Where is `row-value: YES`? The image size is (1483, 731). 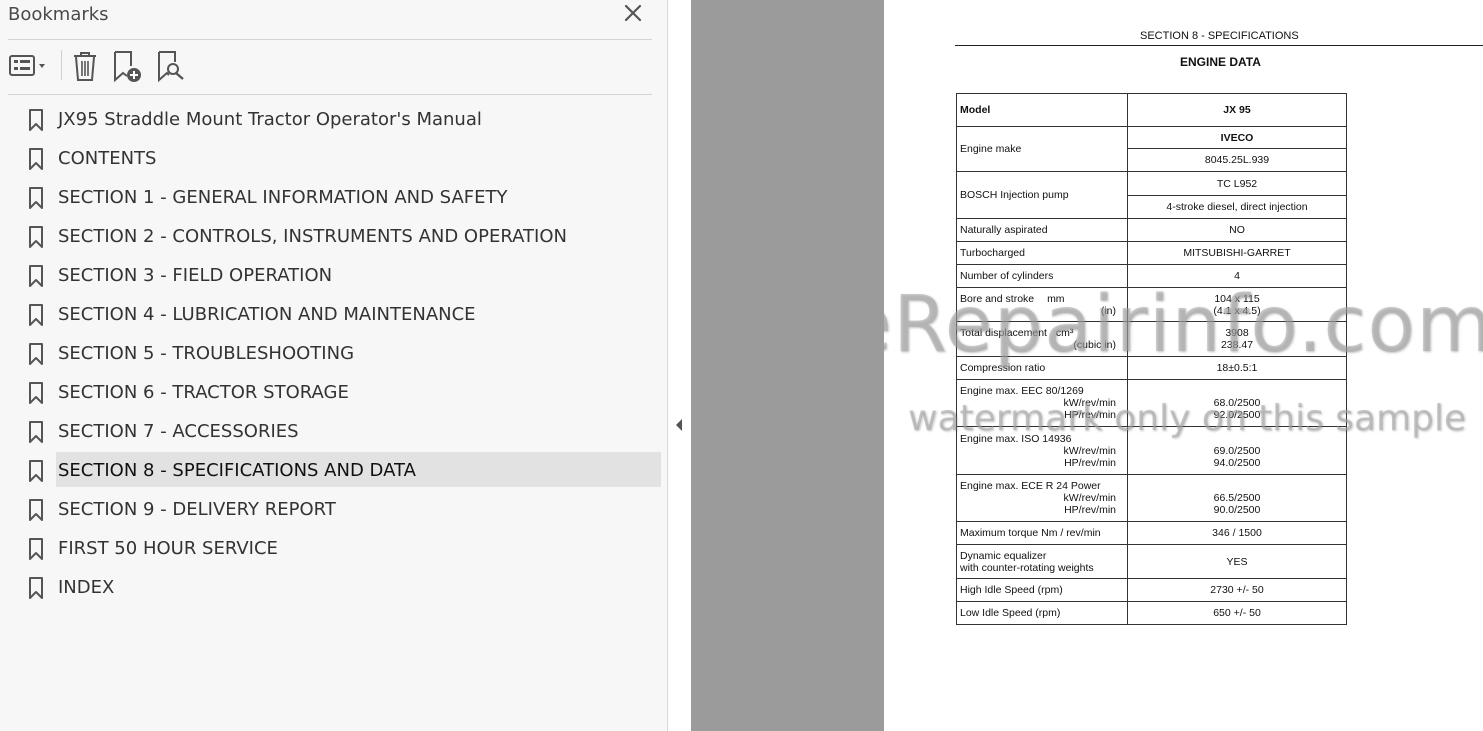
row-value: YES is located at coordinates (1237, 561).